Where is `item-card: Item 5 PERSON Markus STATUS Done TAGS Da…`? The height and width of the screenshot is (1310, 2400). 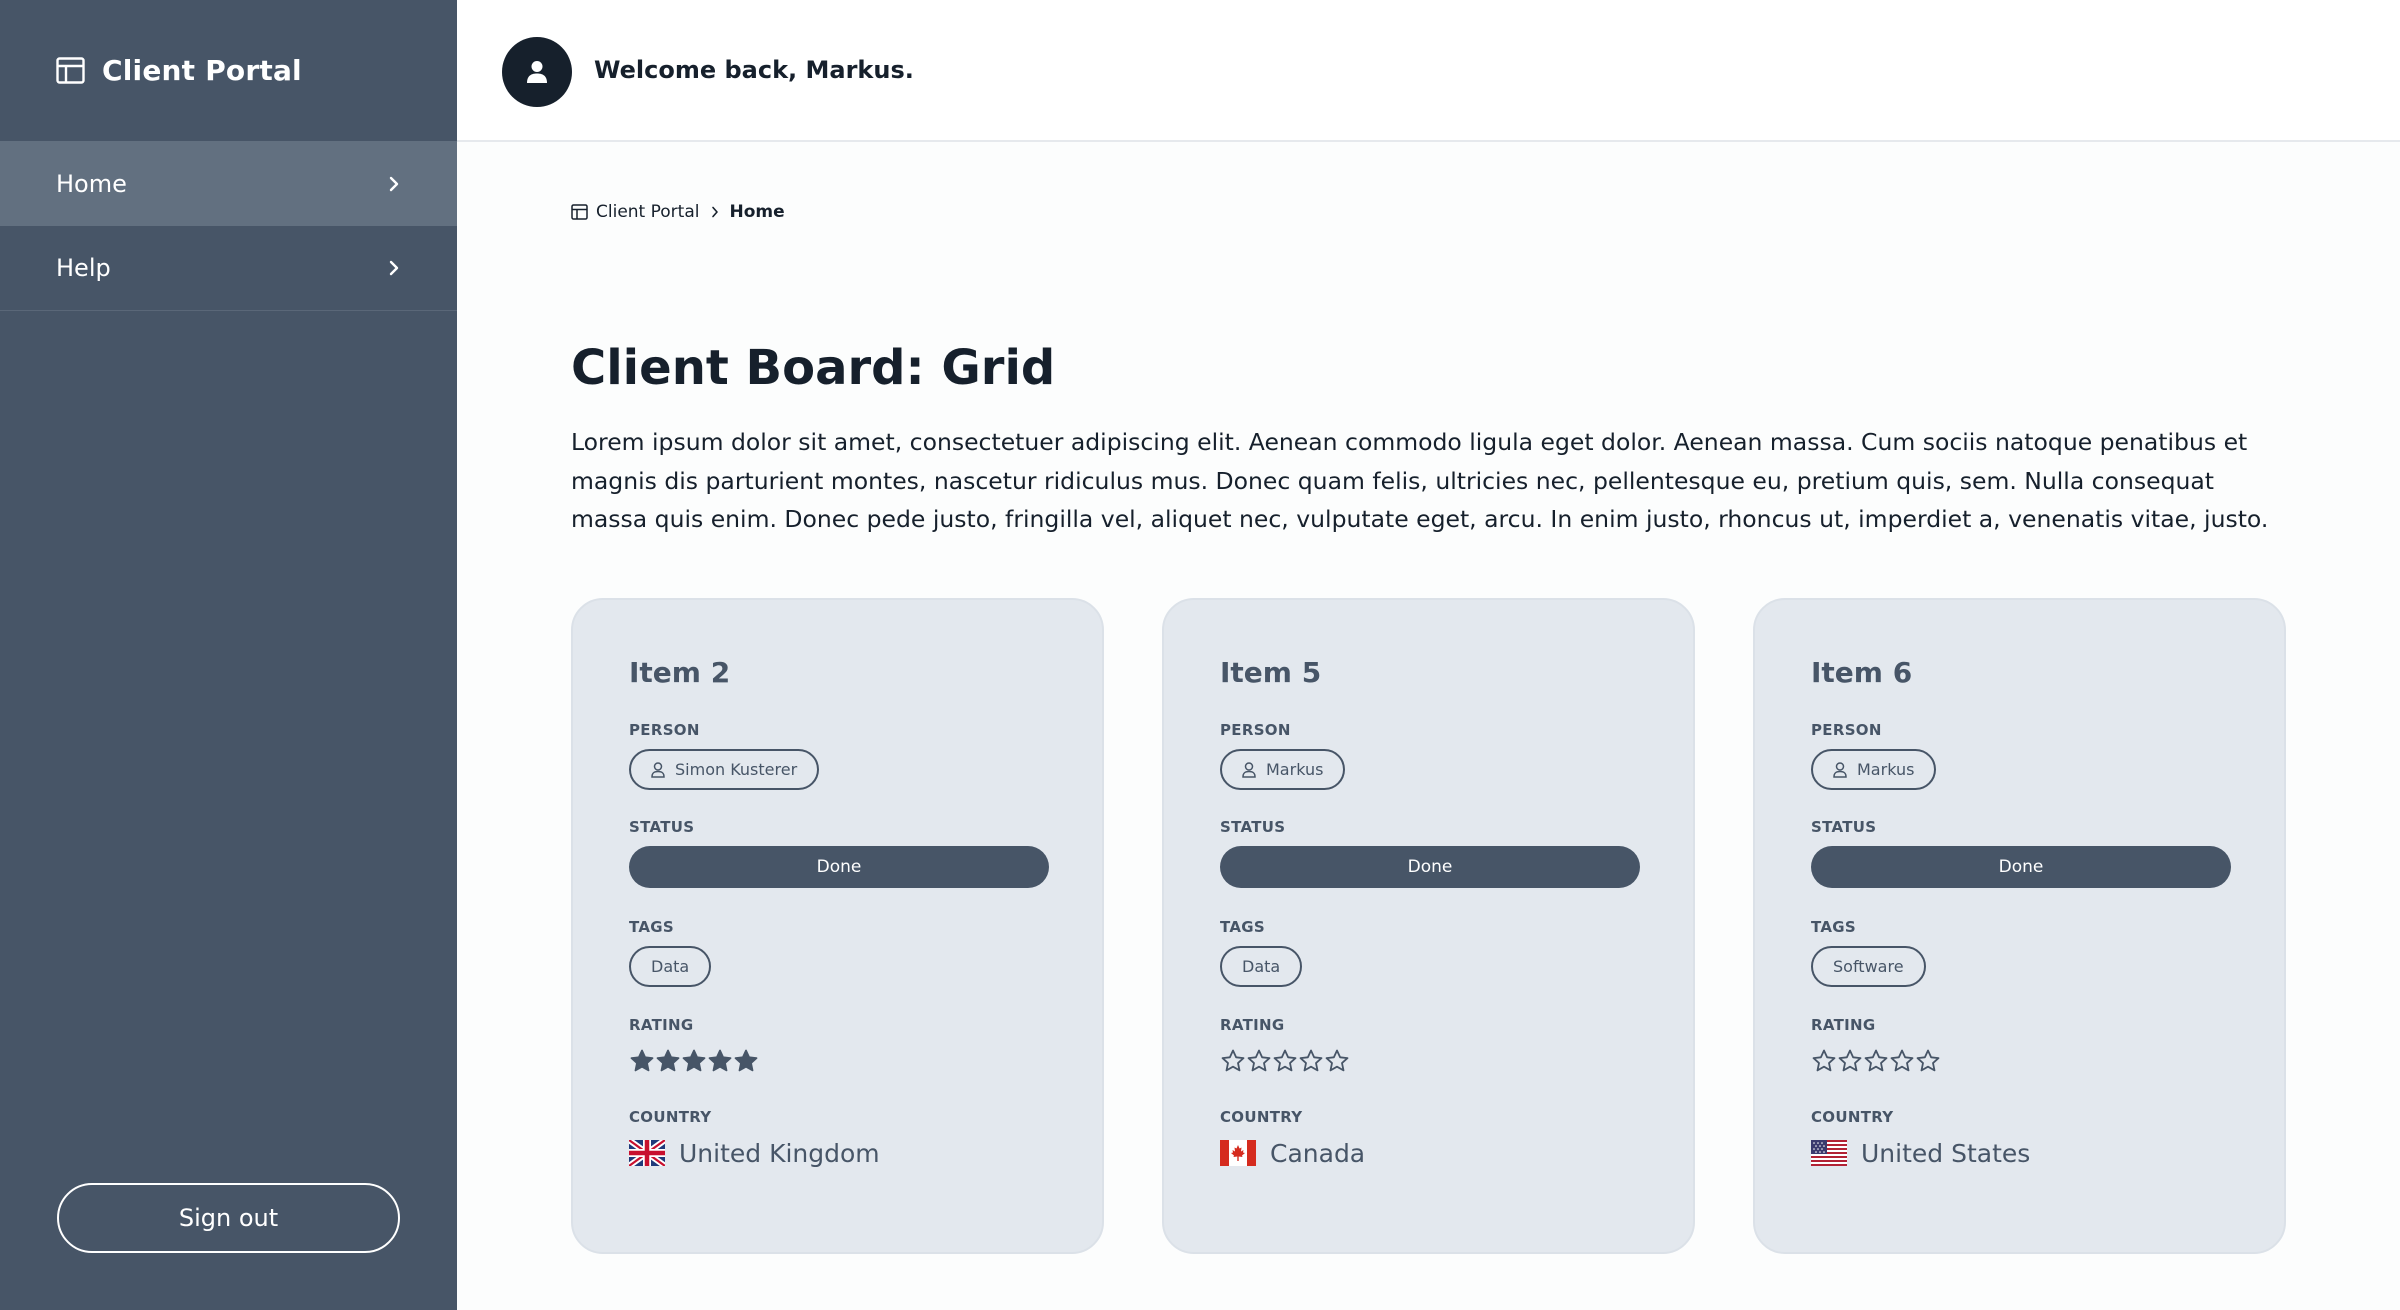
item-card: Item 5 PERSON Markus STATUS Done TAGS Da… is located at coordinates (1428, 926).